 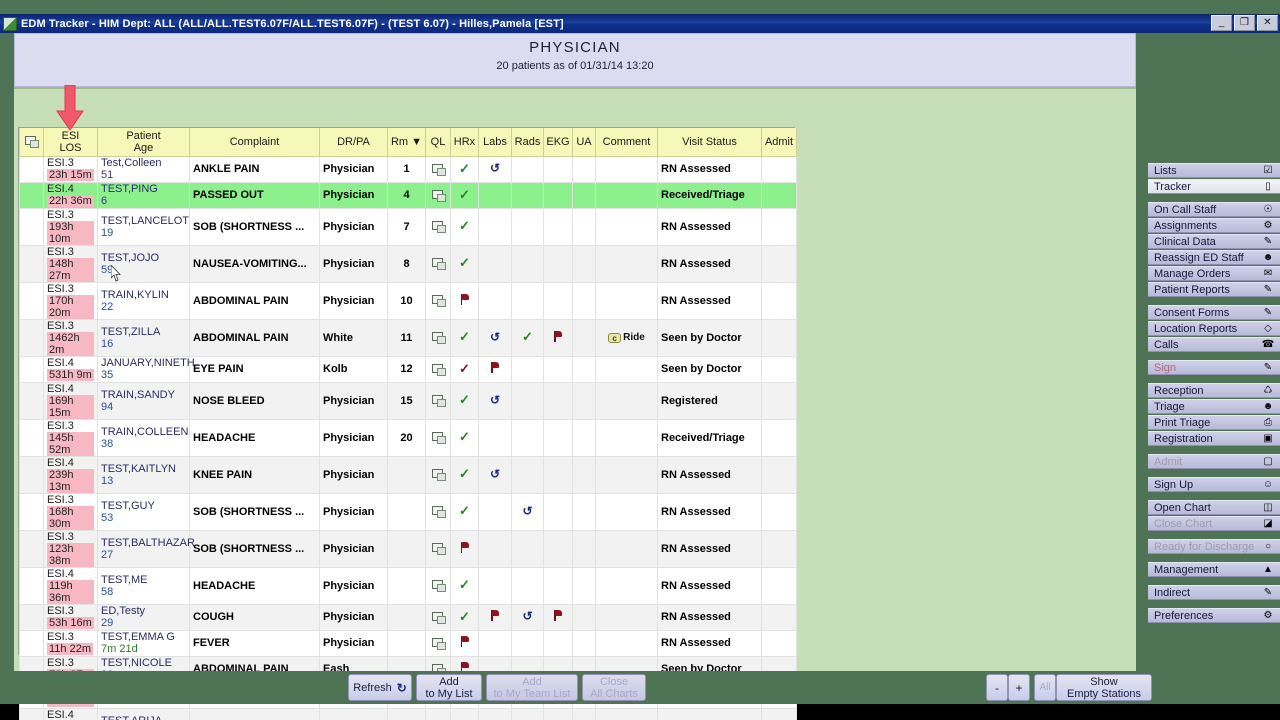 What do you see at coordinates (1214, 615) in the screenshot?
I see `sidebar-item-preferences: Preferences ⚙` at bounding box center [1214, 615].